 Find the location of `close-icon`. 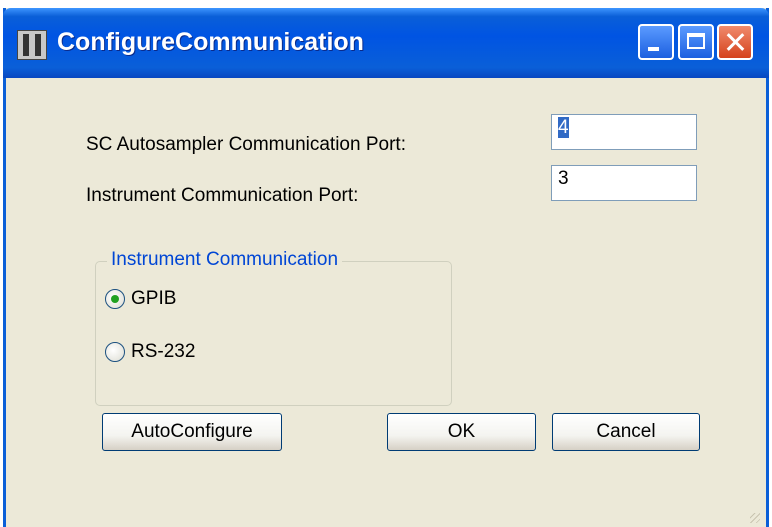

close-icon is located at coordinates (735, 42).